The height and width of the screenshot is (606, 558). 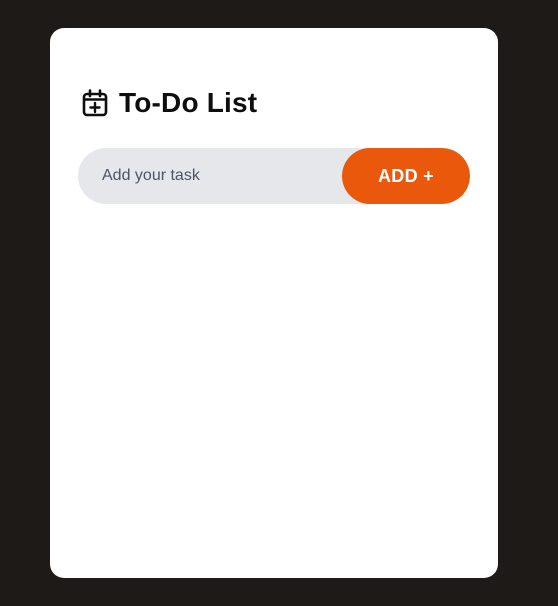 I want to click on calendar-plus-icon, so click(x=95, y=103).